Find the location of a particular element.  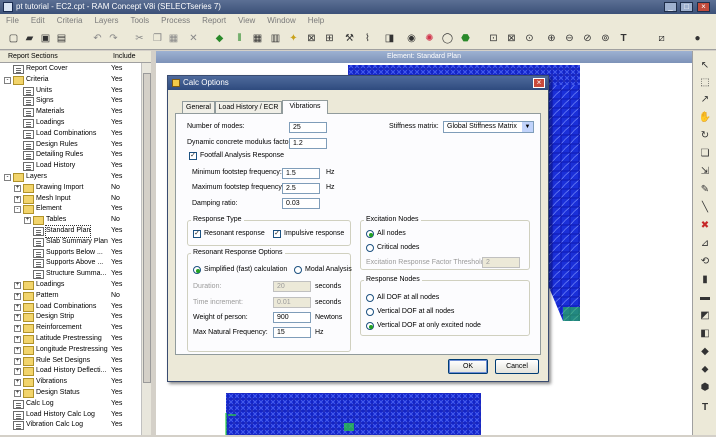

line-tool-icon: ╲ is located at coordinates (705, 207).